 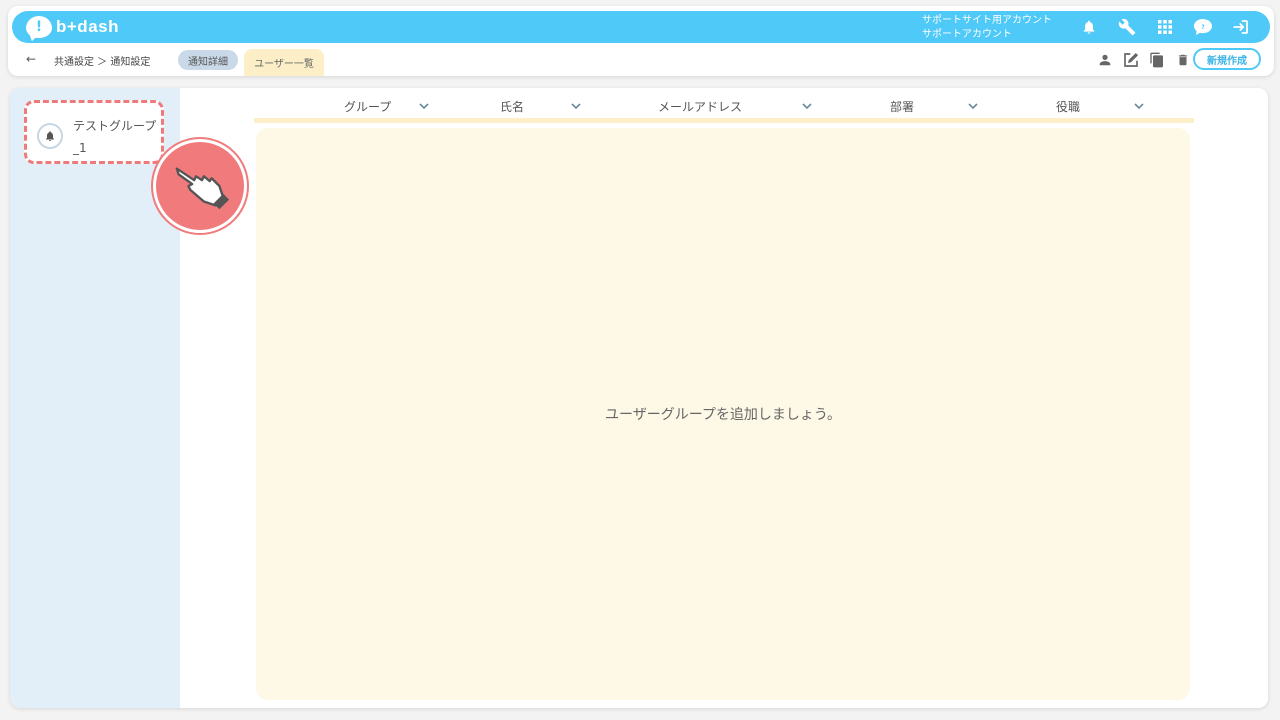 What do you see at coordinates (902, 106) in the screenshot?
I see `column-label: 部署` at bounding box center [902, 106].